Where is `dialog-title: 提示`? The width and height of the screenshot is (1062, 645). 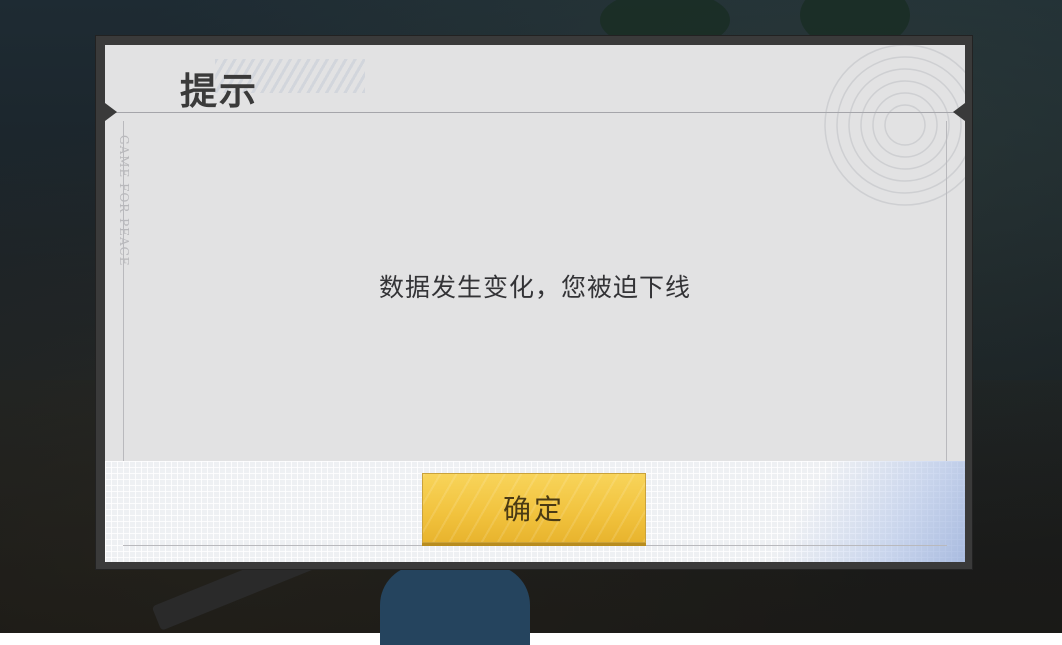
dialog-title: 提示 is located at coordinates (219, 91).